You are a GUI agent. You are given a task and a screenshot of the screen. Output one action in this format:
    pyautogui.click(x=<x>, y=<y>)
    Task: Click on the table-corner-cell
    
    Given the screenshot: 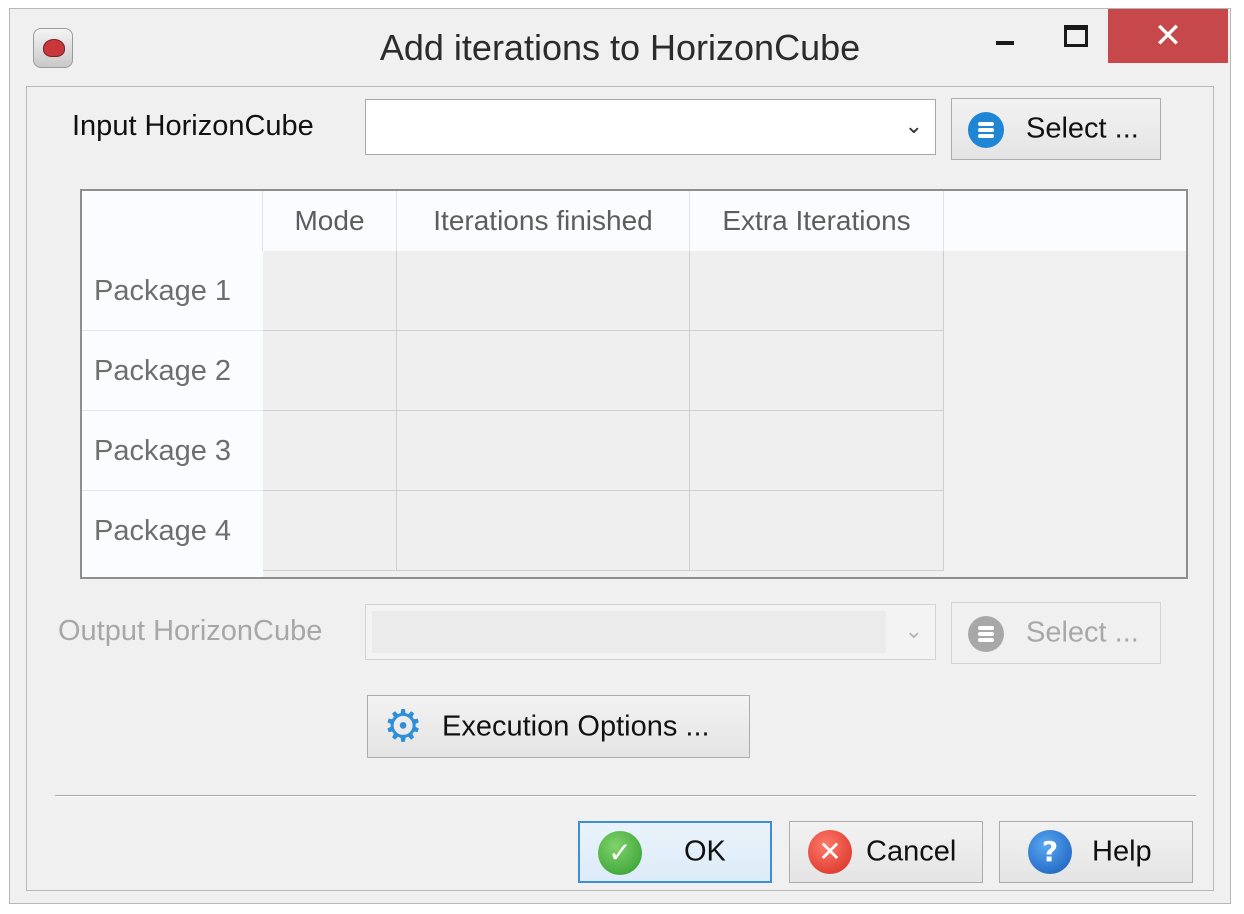 What is the action you would take?
    pyautogui.click(x=172, y=221)
    